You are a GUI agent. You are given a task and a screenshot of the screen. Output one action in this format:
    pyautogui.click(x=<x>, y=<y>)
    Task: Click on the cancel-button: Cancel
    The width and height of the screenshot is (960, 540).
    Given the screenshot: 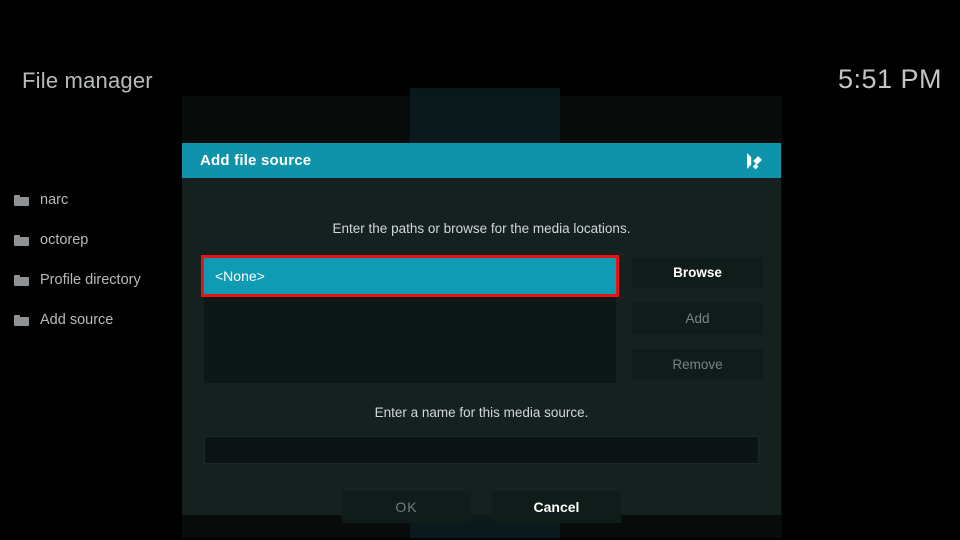 What is the action you would take?
    pyautogui.click(x=556, y=507)
    